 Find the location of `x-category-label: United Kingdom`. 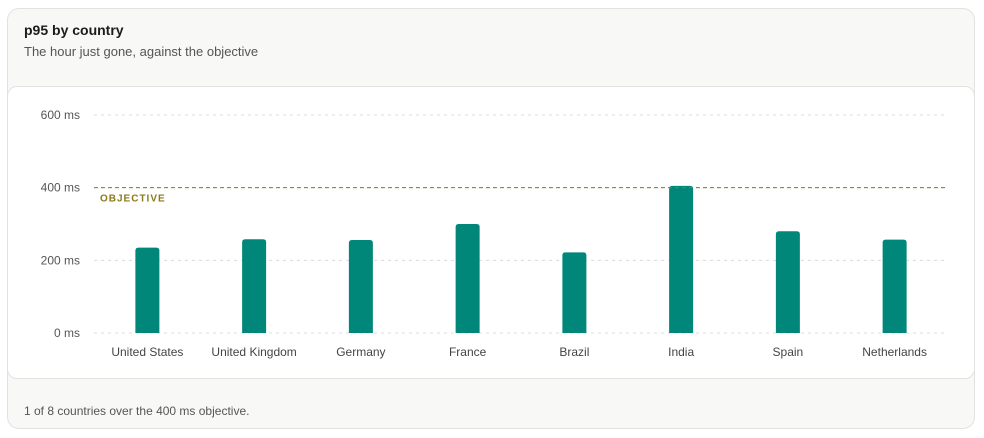

x-category-label: United Kingdom is located at coordinates (253, 352).